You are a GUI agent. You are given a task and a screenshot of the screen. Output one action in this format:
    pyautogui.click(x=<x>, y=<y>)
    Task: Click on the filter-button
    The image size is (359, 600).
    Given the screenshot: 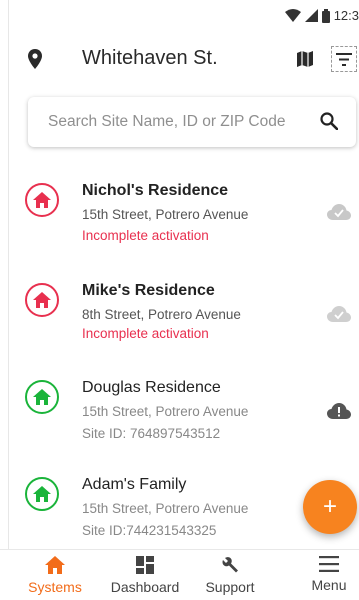 What is the action you would take?
    pyautogui.click(x=344, y=59)
    